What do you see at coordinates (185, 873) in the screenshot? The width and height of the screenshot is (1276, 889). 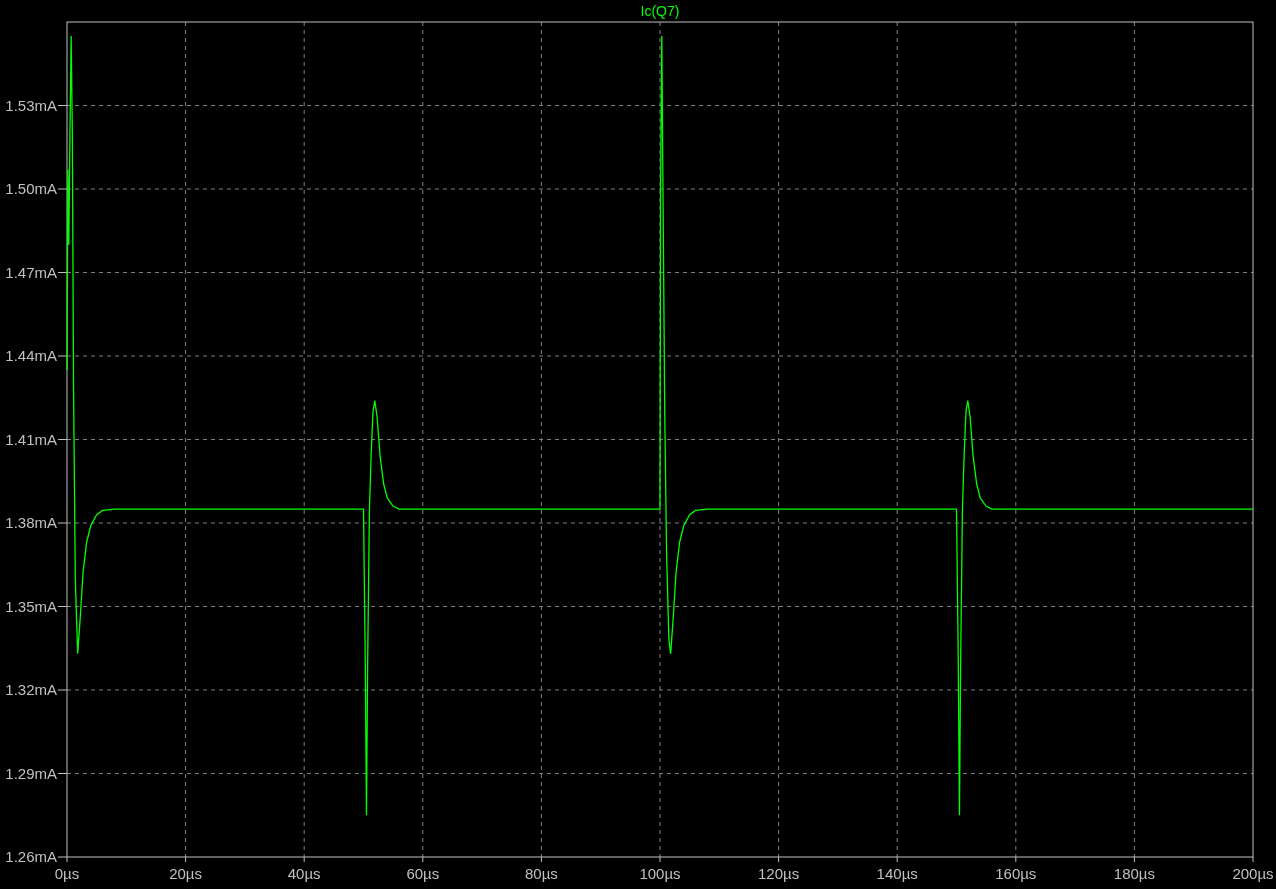 I see `axis-tick-label: 20µs` at bounding box center [185, 873].